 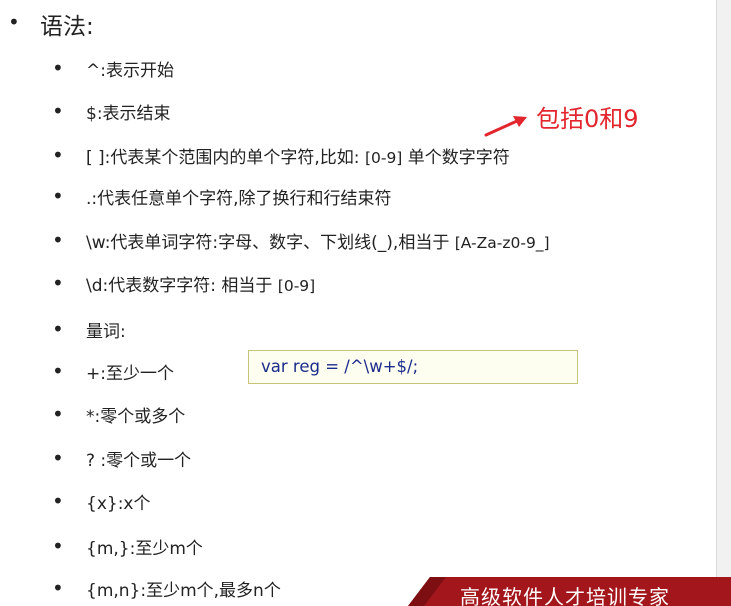 I want to click on footer-banner: 高级软件人才培训专家, so click(x=569, y=591).